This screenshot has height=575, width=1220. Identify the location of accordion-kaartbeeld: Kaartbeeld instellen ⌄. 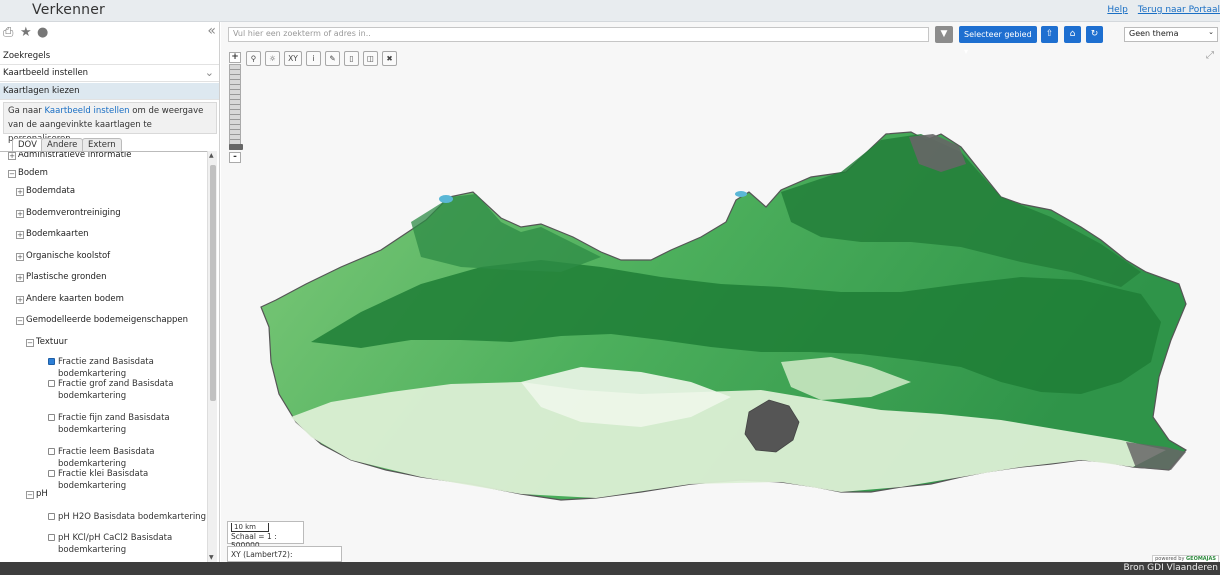
(109, 73).